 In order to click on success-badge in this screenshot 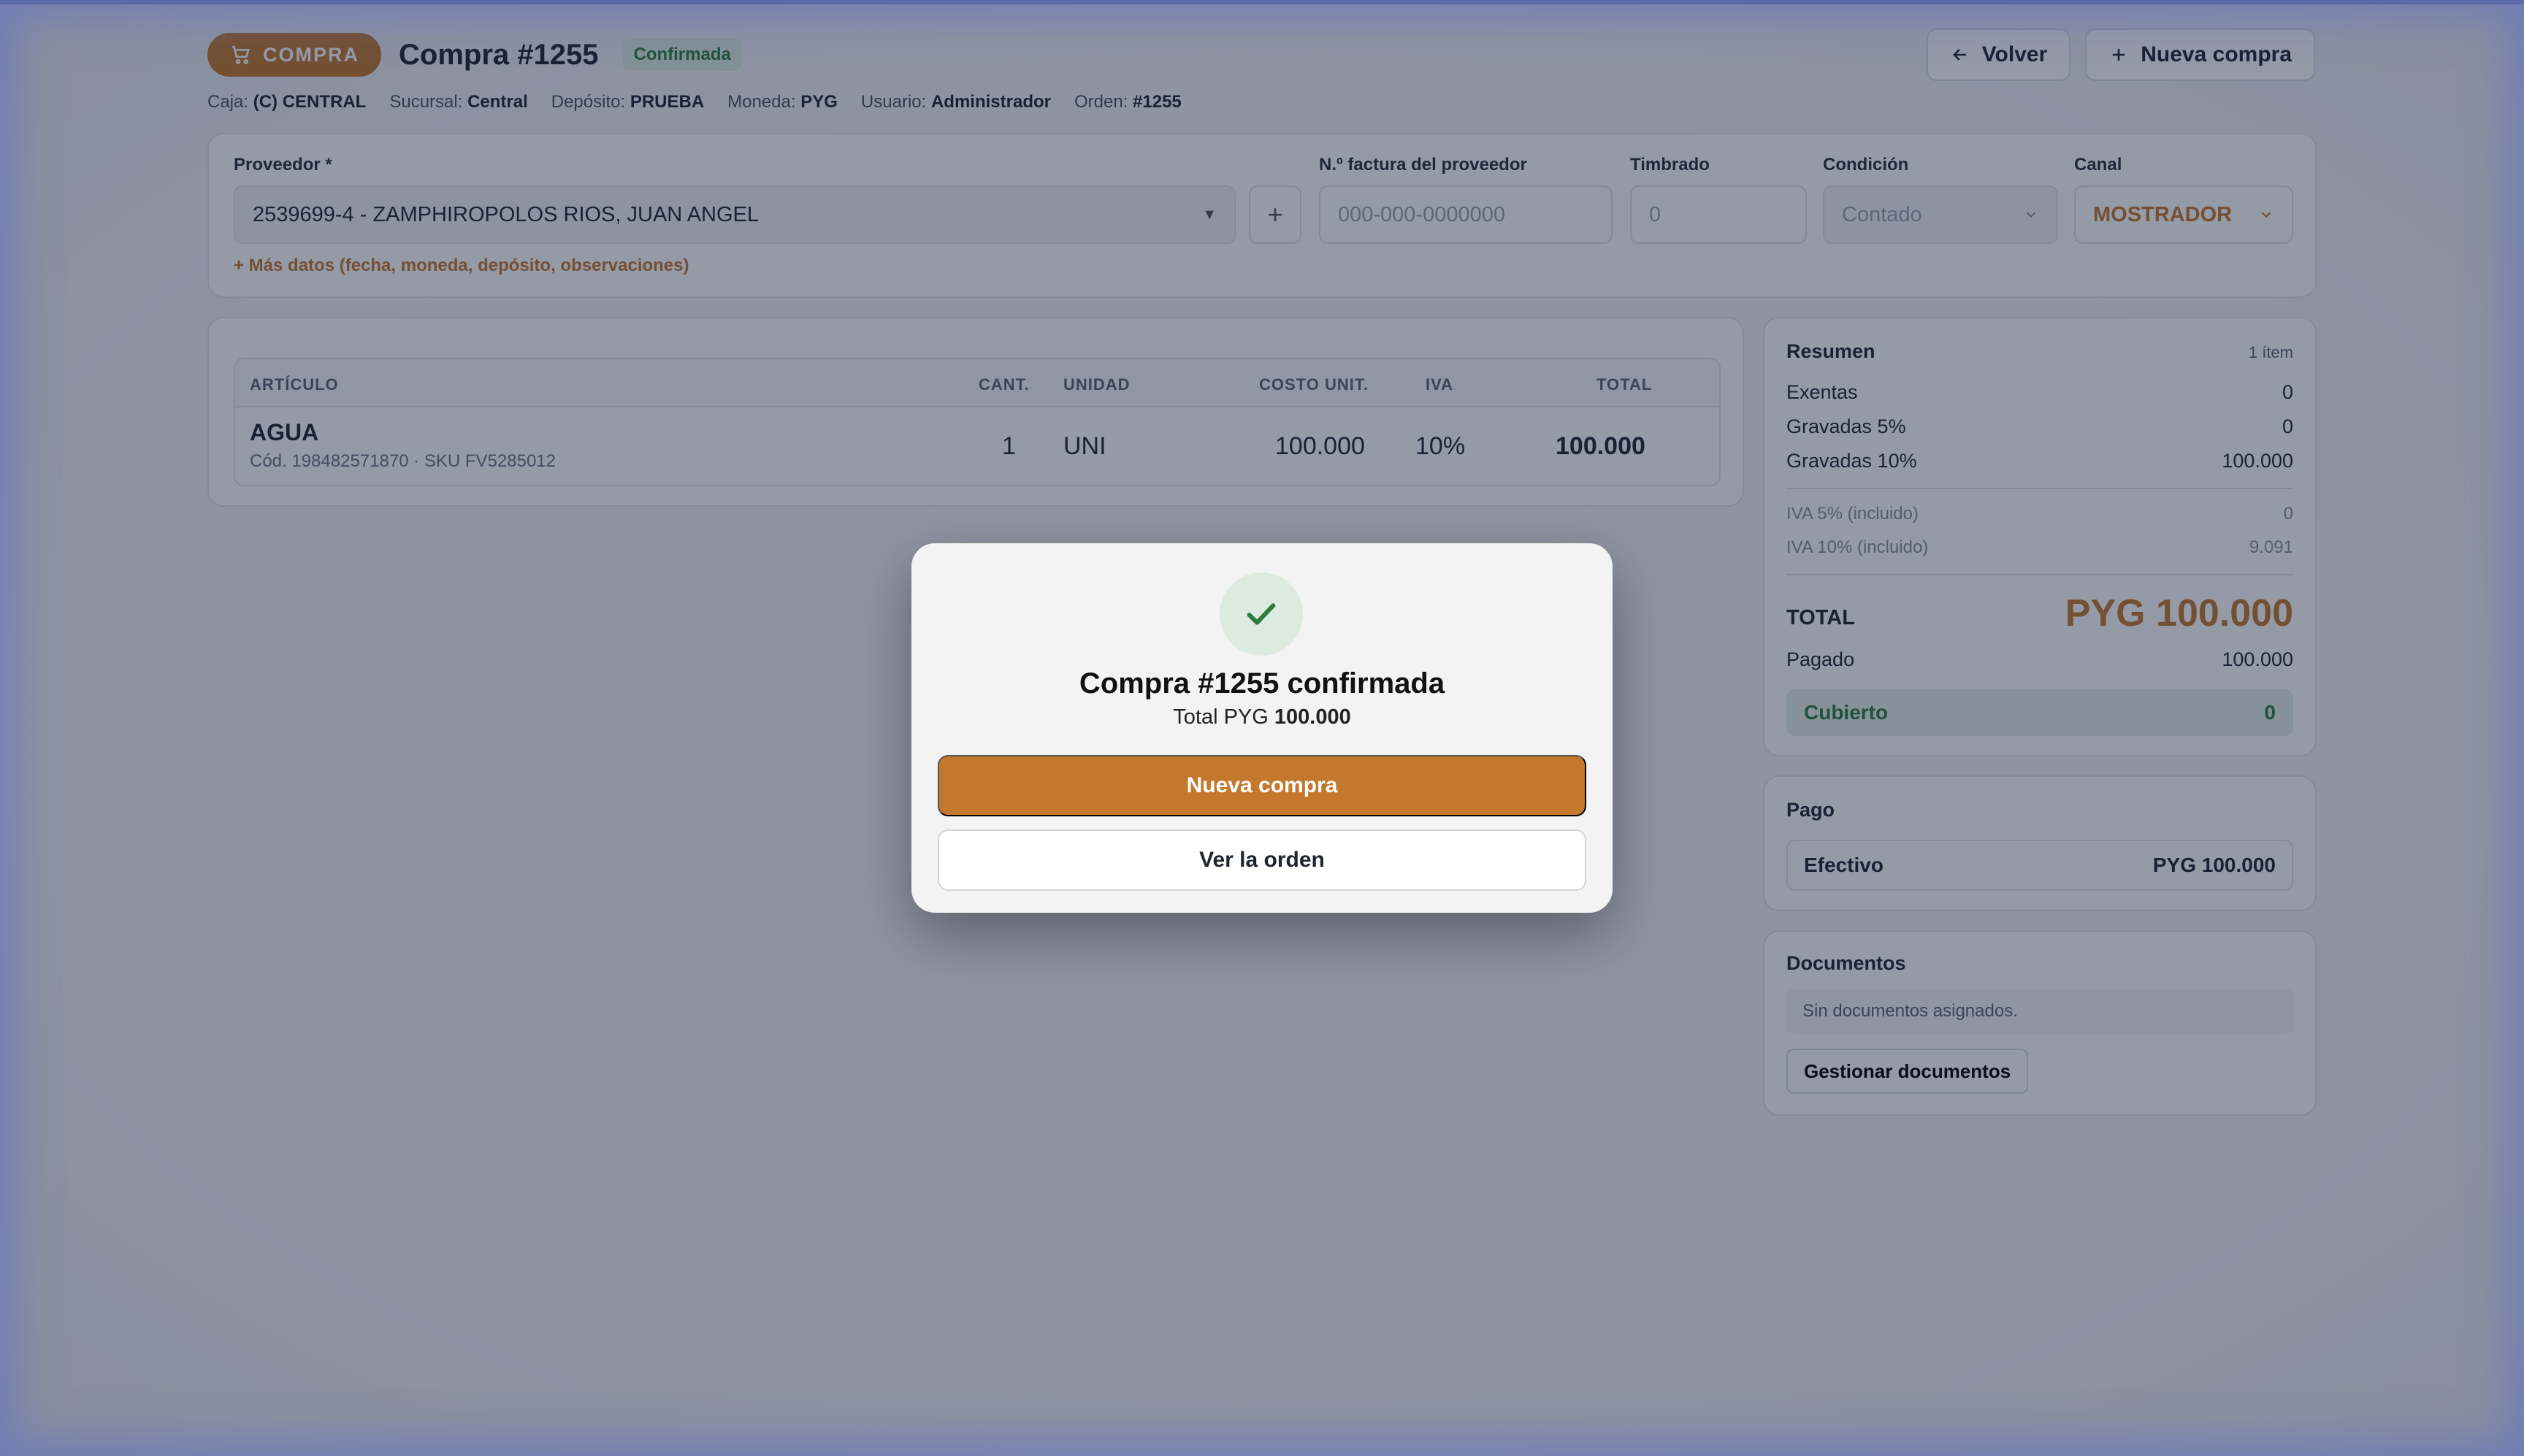, I will do `click(1261, 614)`.